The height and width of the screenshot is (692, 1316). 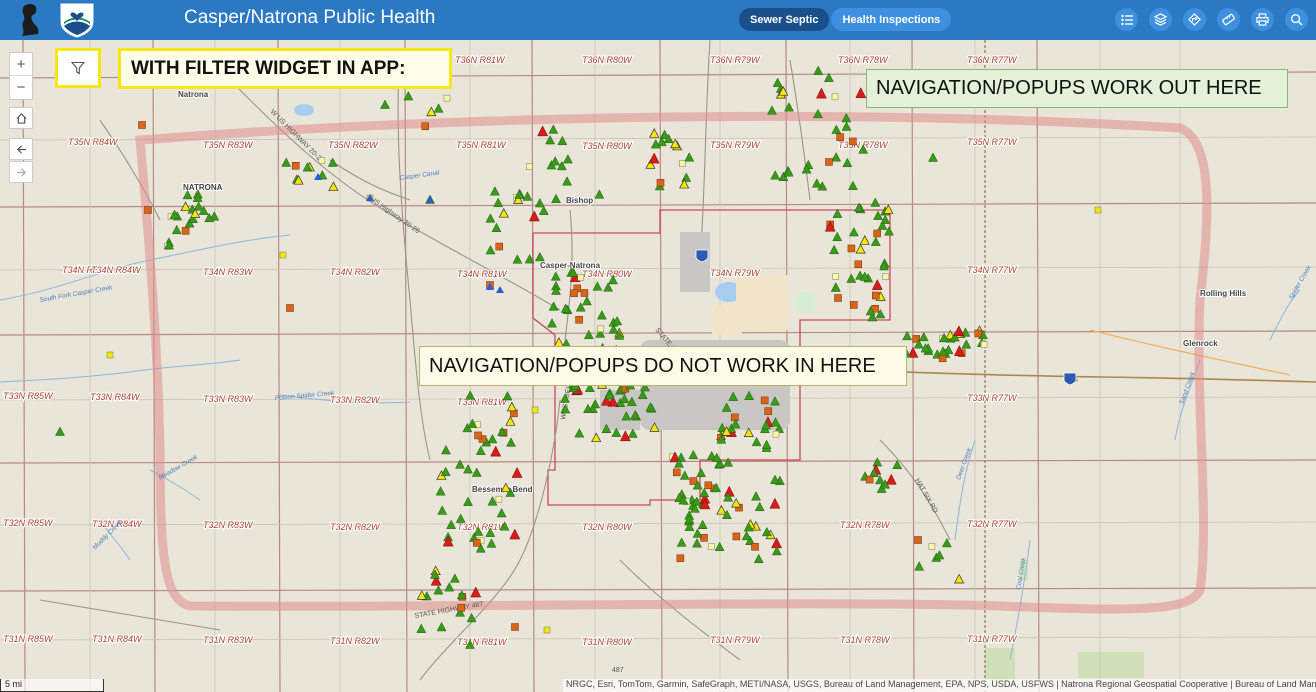 I want to click on township-label: T34N R84W, so click(x=116, y=270).